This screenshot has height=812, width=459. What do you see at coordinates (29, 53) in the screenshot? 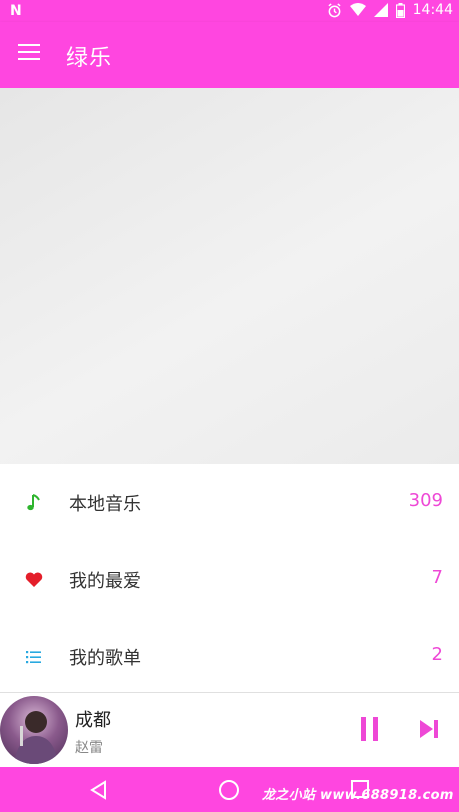
I see `hamburger-menu-icon` at bounding box center [29, 53].